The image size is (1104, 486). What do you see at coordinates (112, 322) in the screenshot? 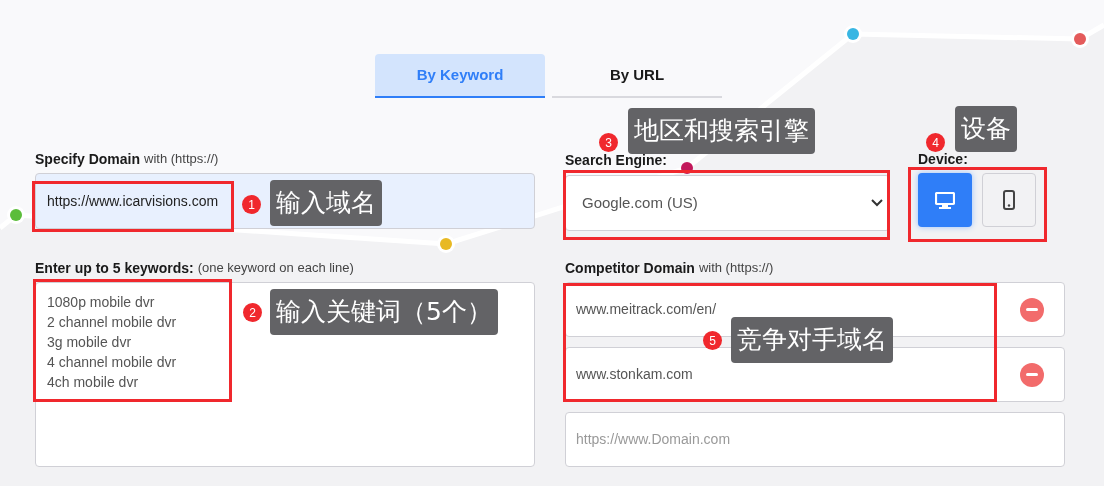
I see `keyword-line: 2 channel mobile dvr` at bounding box center [112, 322].